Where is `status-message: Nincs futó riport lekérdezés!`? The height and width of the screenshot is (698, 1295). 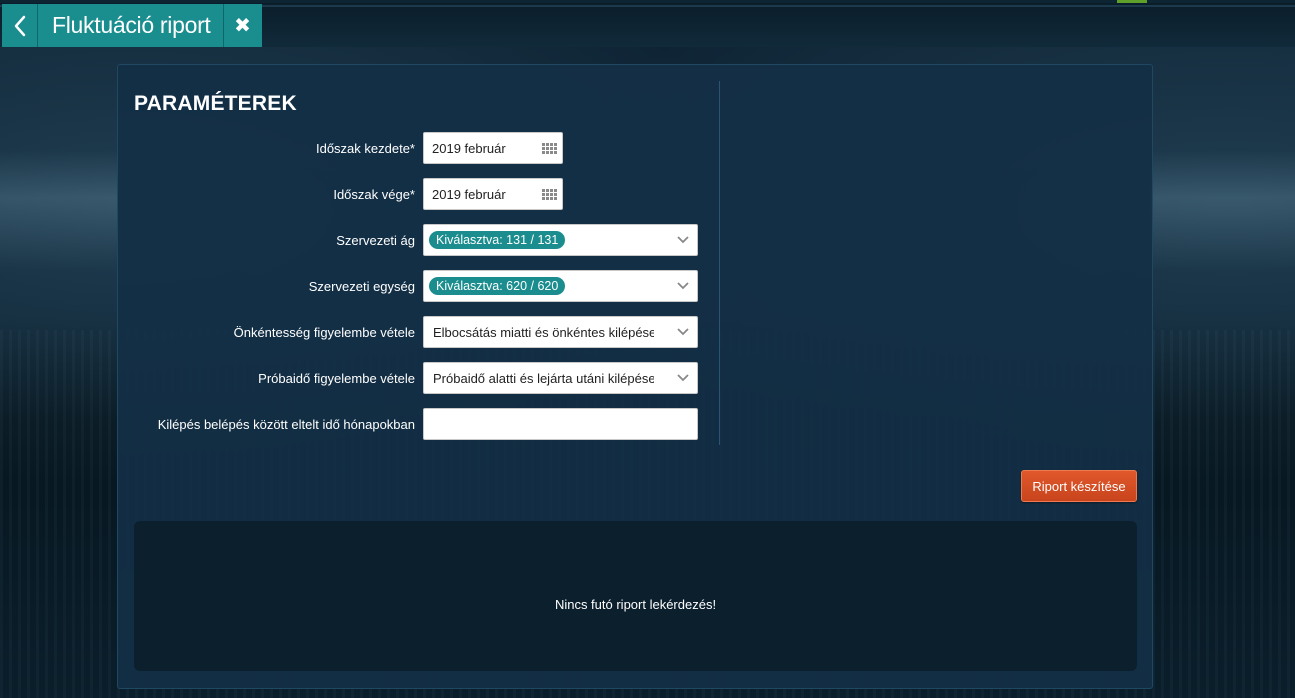
status-message: Nincs futó riport lekérdezés! is located at coordinates (635, 604).